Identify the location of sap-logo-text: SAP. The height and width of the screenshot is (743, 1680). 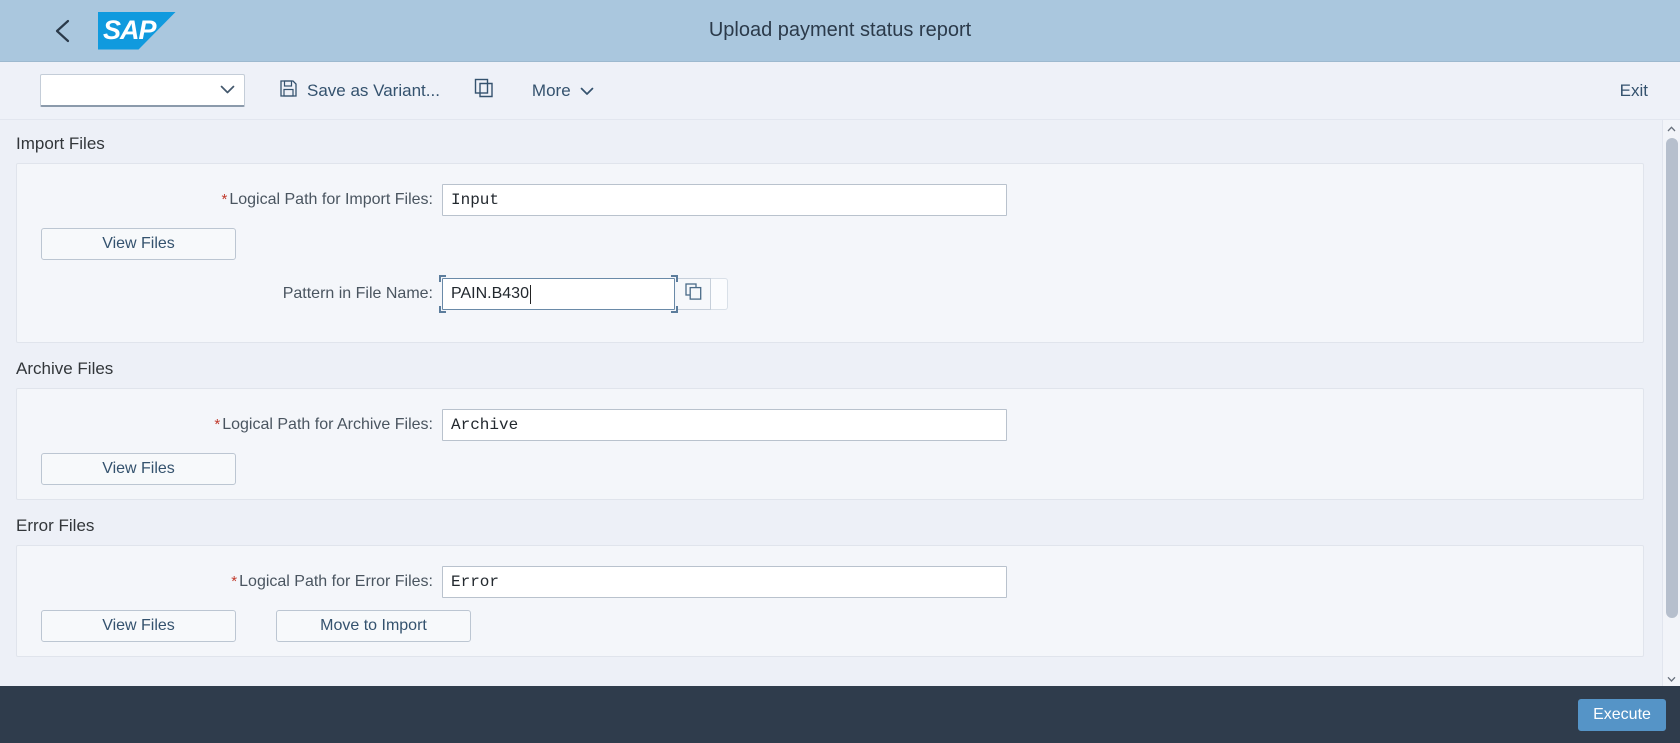
(130, 29).